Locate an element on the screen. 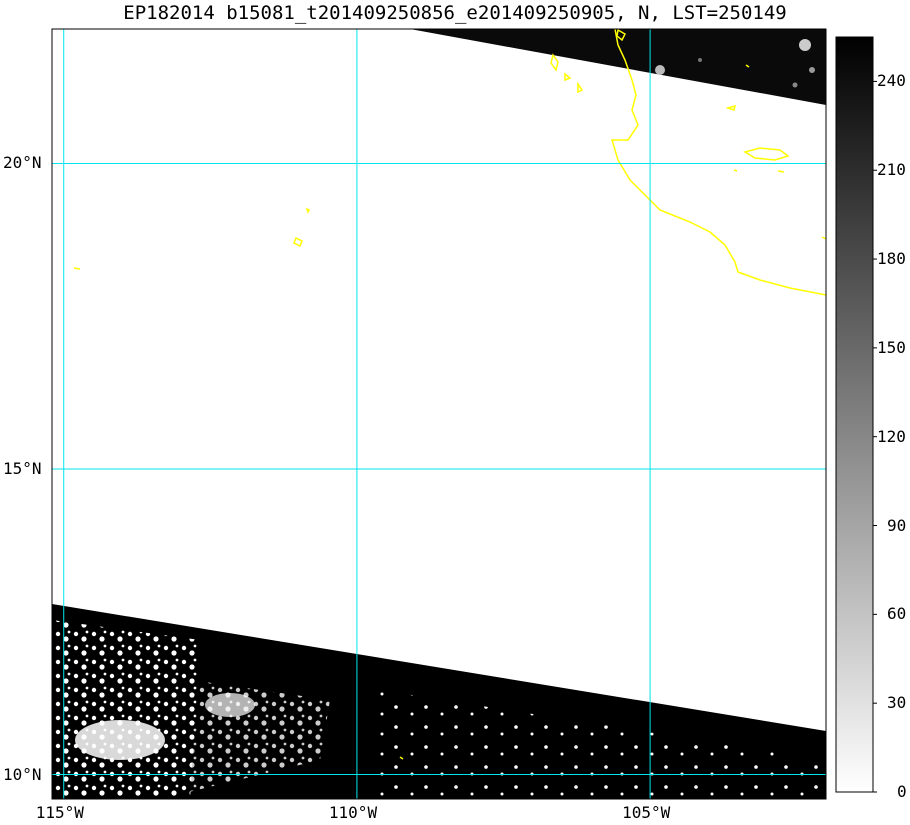 The height and width of the screenshot is (825, 910). colorbar-tick-label: 210 is located at coordinates (891, 170).